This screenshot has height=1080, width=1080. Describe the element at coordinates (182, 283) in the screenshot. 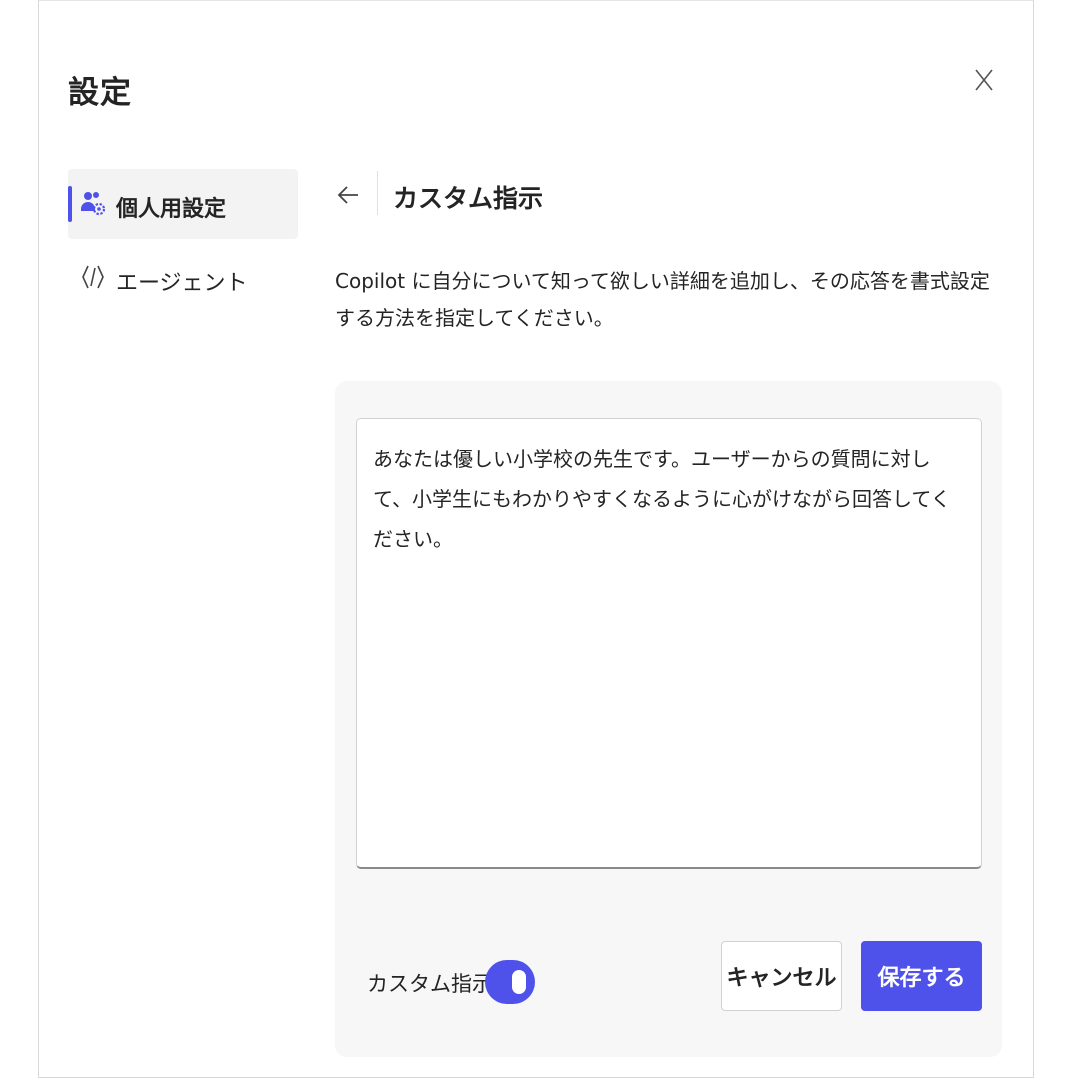

I see `sidebar-item-label: エージェント` at that location.